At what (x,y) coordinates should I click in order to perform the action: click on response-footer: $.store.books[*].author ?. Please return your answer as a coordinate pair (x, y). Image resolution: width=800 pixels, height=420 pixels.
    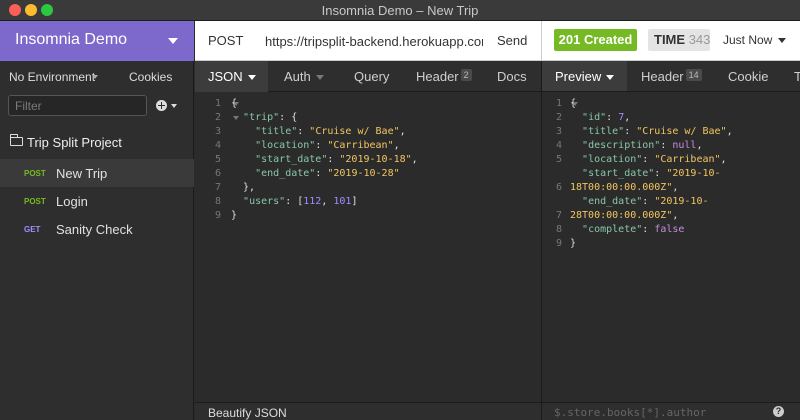
    Looking at the image, I should click on (670, 411).